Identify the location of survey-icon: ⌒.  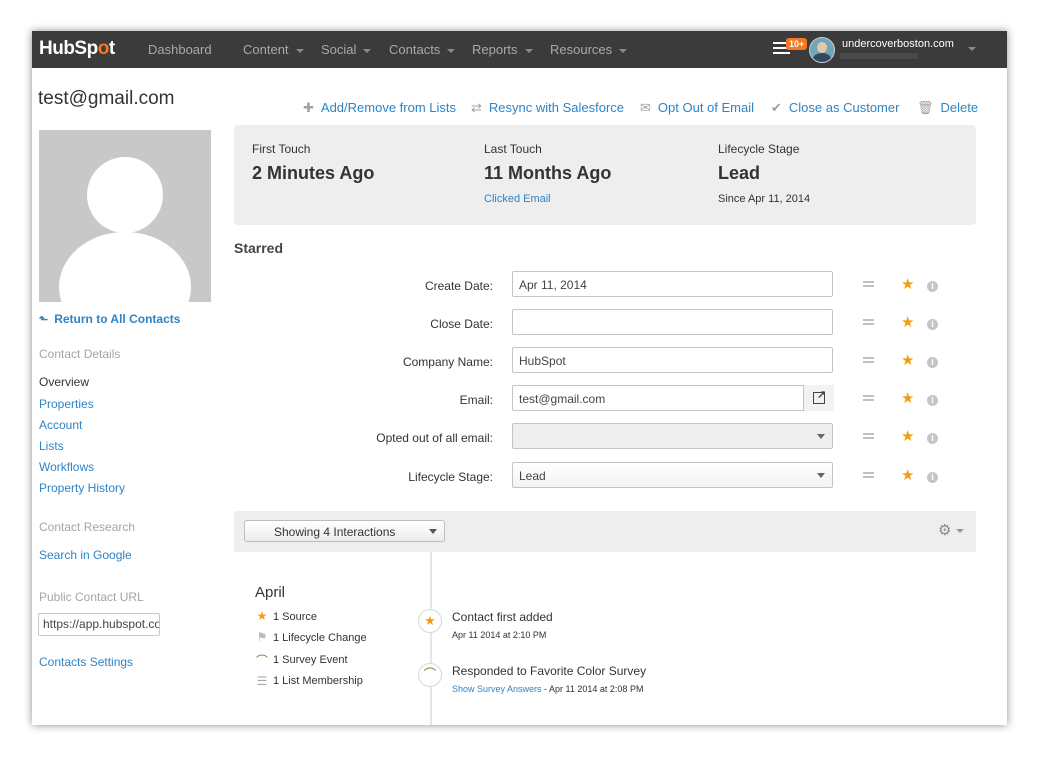
(430, 675).